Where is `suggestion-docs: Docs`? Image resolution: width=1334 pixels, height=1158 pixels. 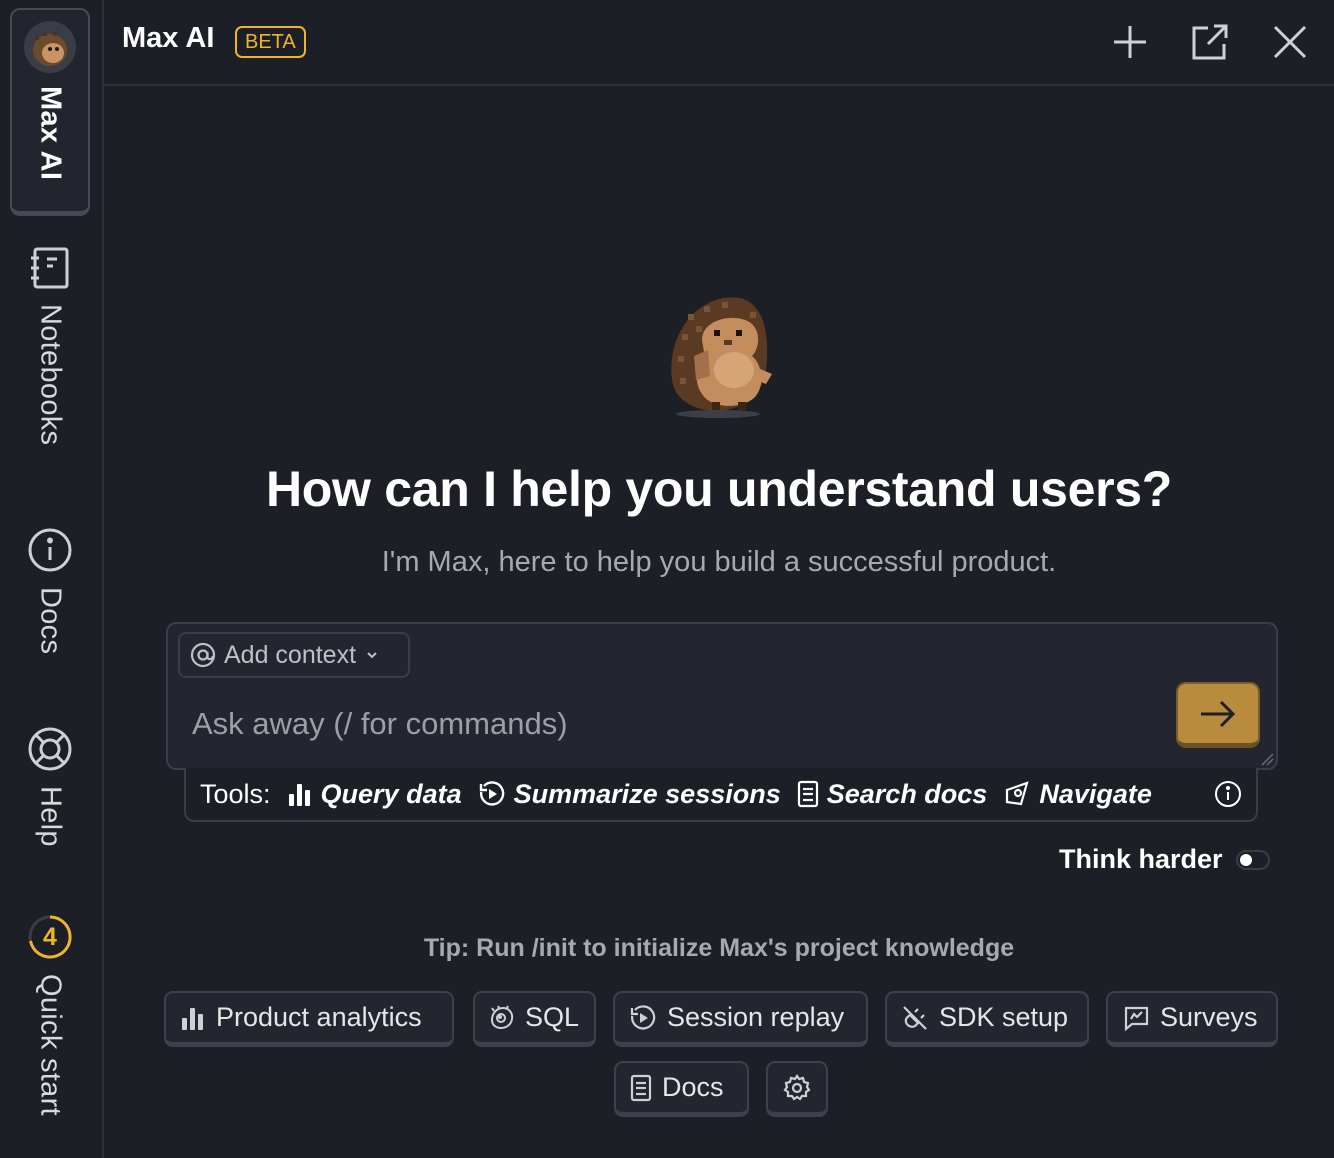
suggestion-docs: Docs is located at coordinates (681, 1089).